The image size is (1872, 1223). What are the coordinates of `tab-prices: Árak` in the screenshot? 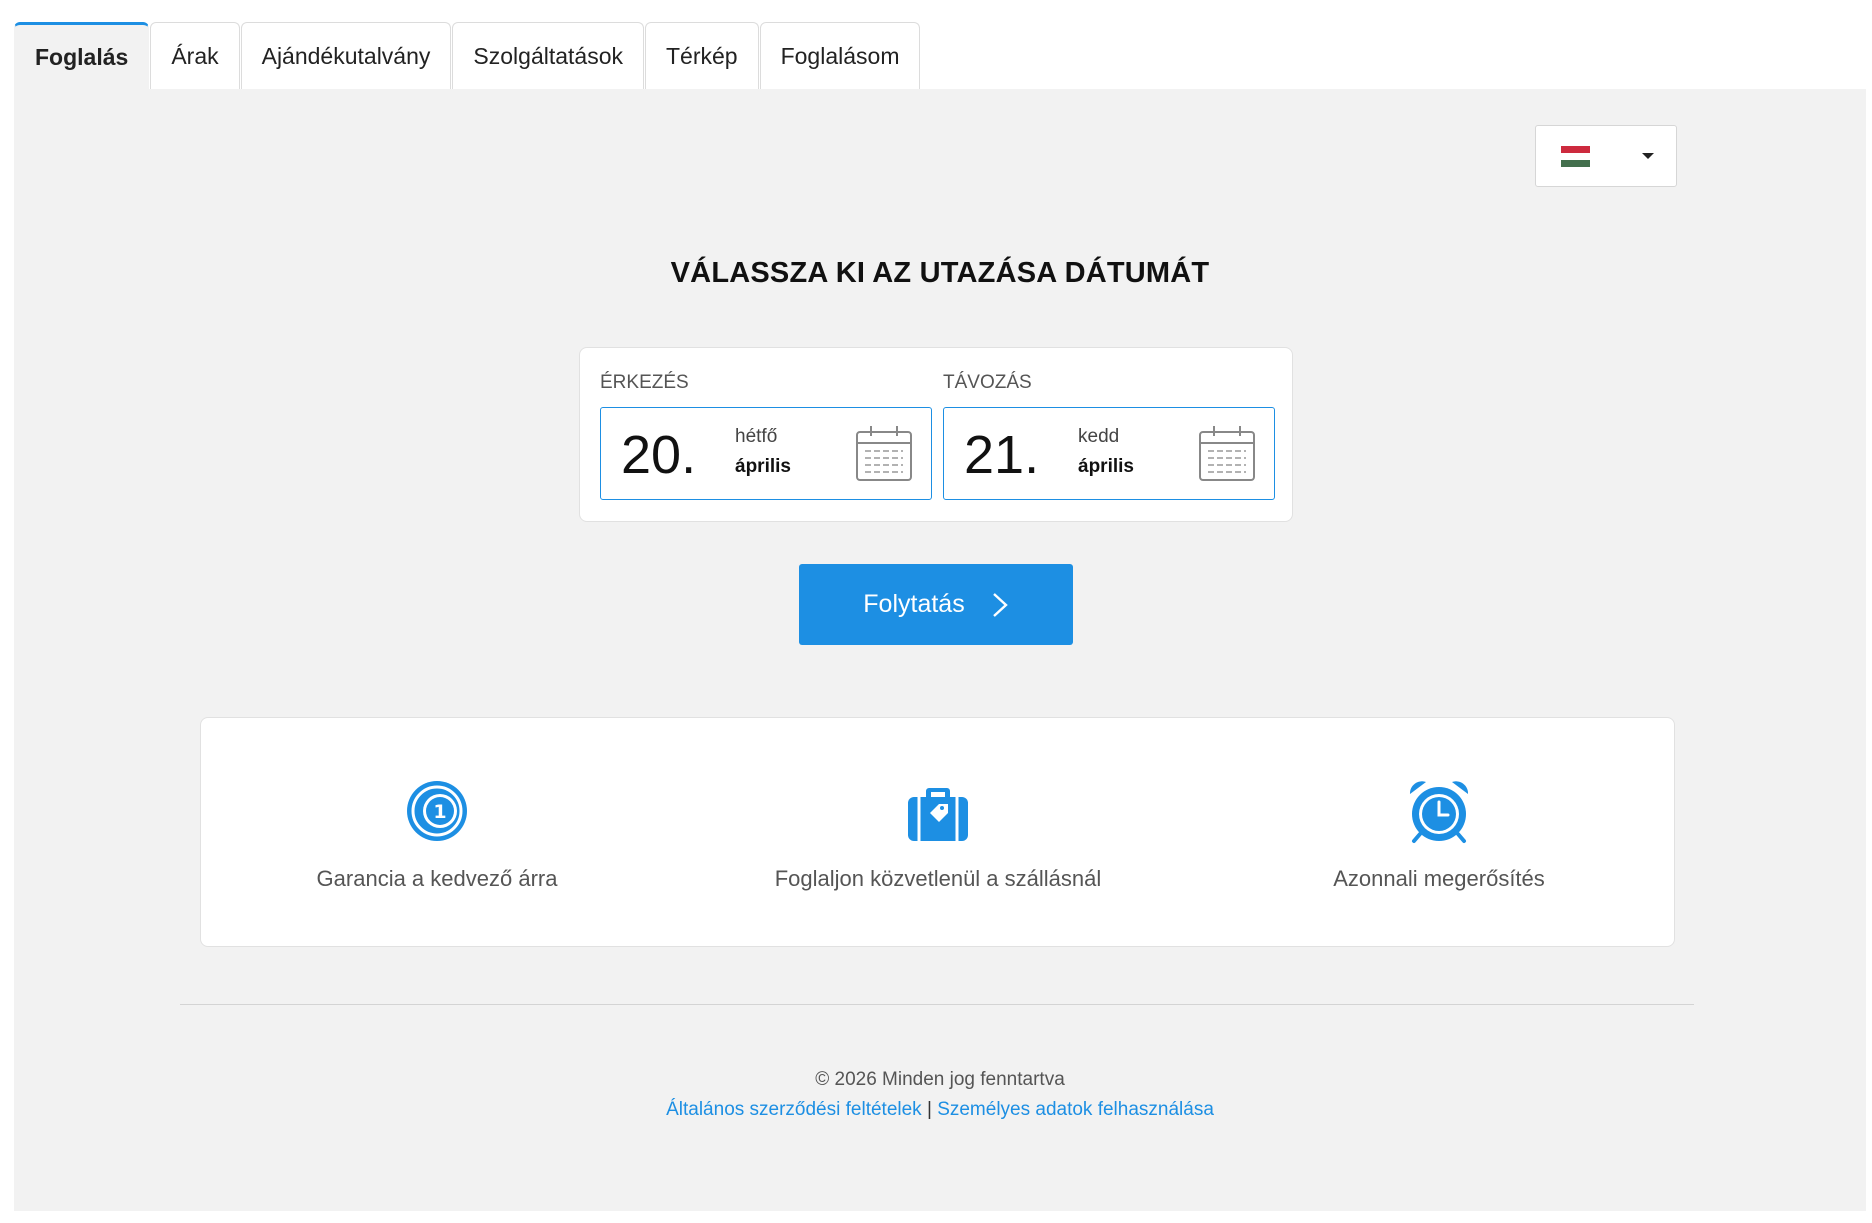 It's located at (195, 56).